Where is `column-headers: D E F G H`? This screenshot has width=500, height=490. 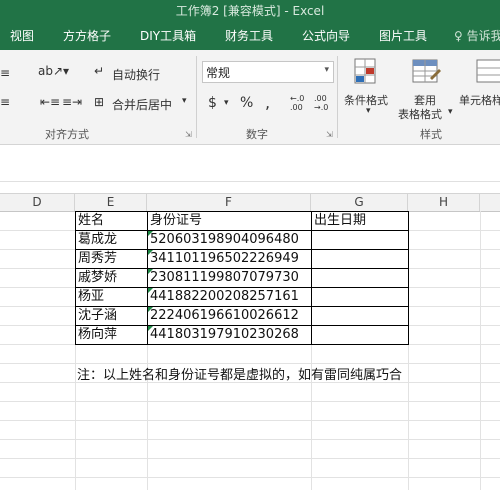 column-headers: D E F G H is located at coordinates (250, 202).